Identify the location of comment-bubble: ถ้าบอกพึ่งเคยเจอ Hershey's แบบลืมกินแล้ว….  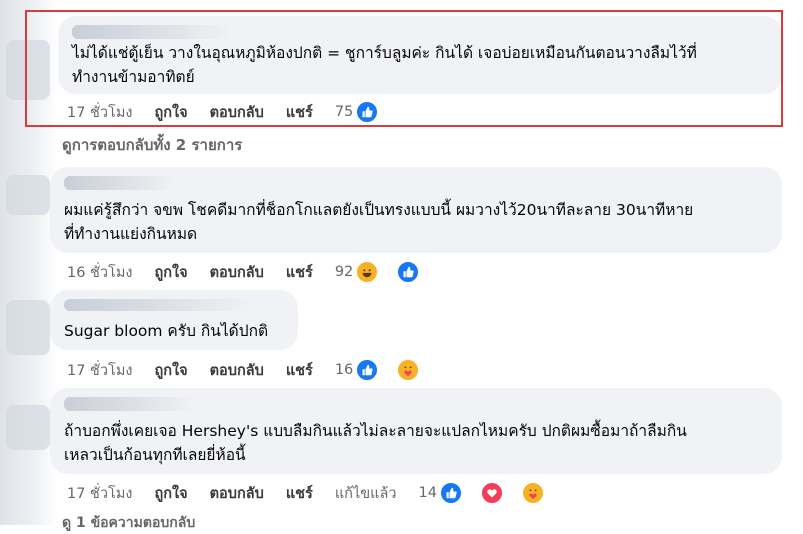
(416, 431).